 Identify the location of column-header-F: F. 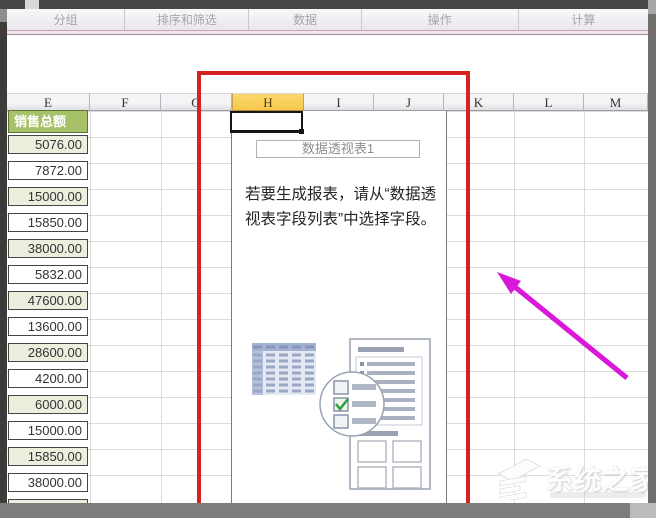
(125, 102).